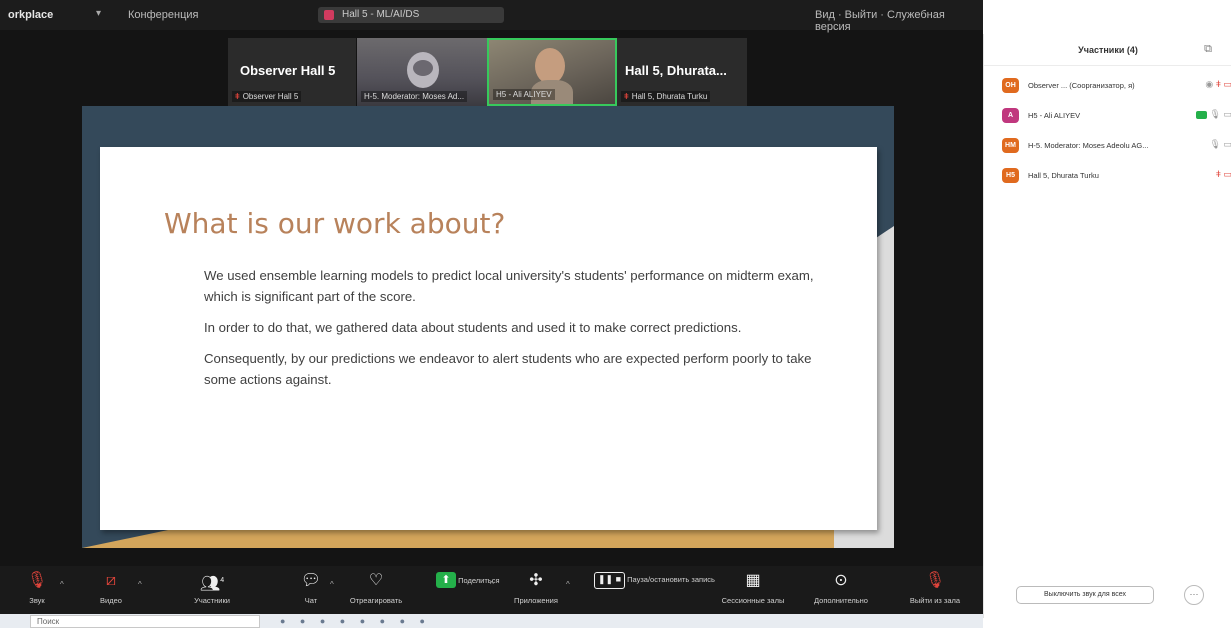 The height and width of the screenshot is (628, 1231). What do you see at coordinates (145, 621) in the screenshot?
I see `taskbar-search: Поиск` at bounding box center [145, 621].